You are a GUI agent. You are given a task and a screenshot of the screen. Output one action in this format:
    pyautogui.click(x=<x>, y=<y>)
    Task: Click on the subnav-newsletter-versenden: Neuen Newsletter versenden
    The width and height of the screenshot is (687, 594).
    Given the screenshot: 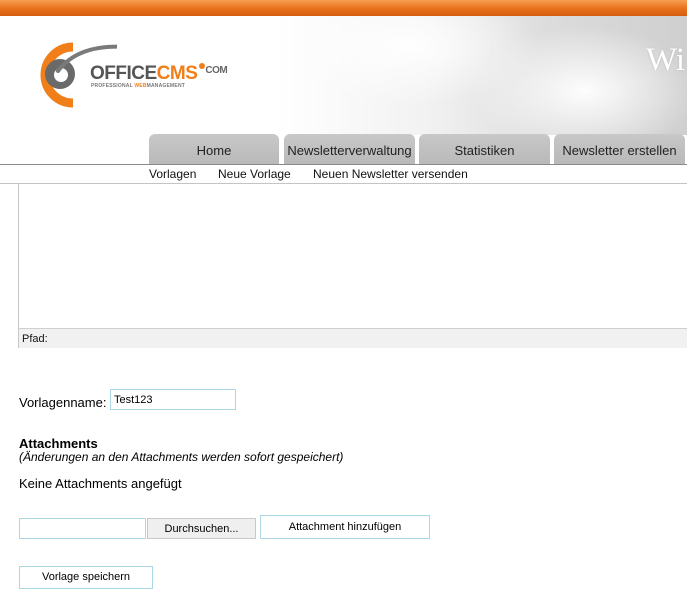 What is the action you would take?
    pyautogui.click(x=390, y=174)
    